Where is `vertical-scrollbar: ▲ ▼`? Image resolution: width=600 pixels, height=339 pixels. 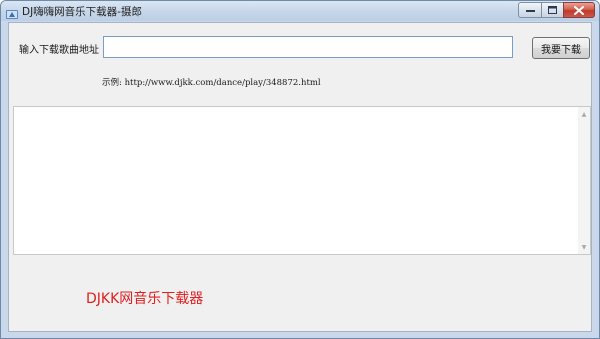 vertical-scrollbar: ▲ ▼ is located at coordinates (584, 180).